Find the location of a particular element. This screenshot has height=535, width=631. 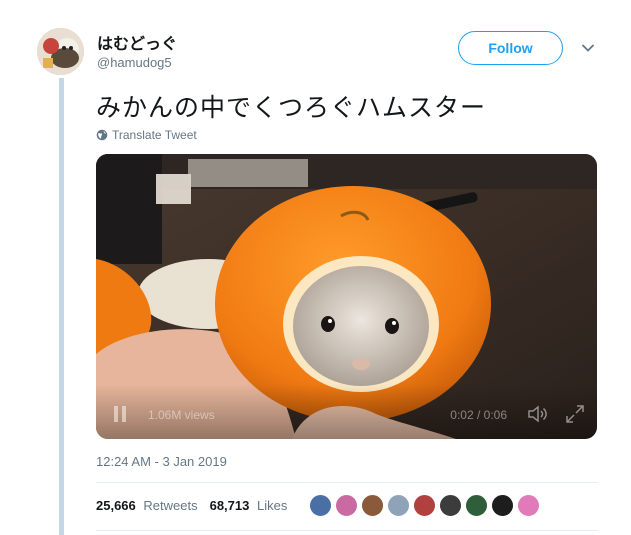

likes-count: 68,713 is located at coordinates (229, 505).